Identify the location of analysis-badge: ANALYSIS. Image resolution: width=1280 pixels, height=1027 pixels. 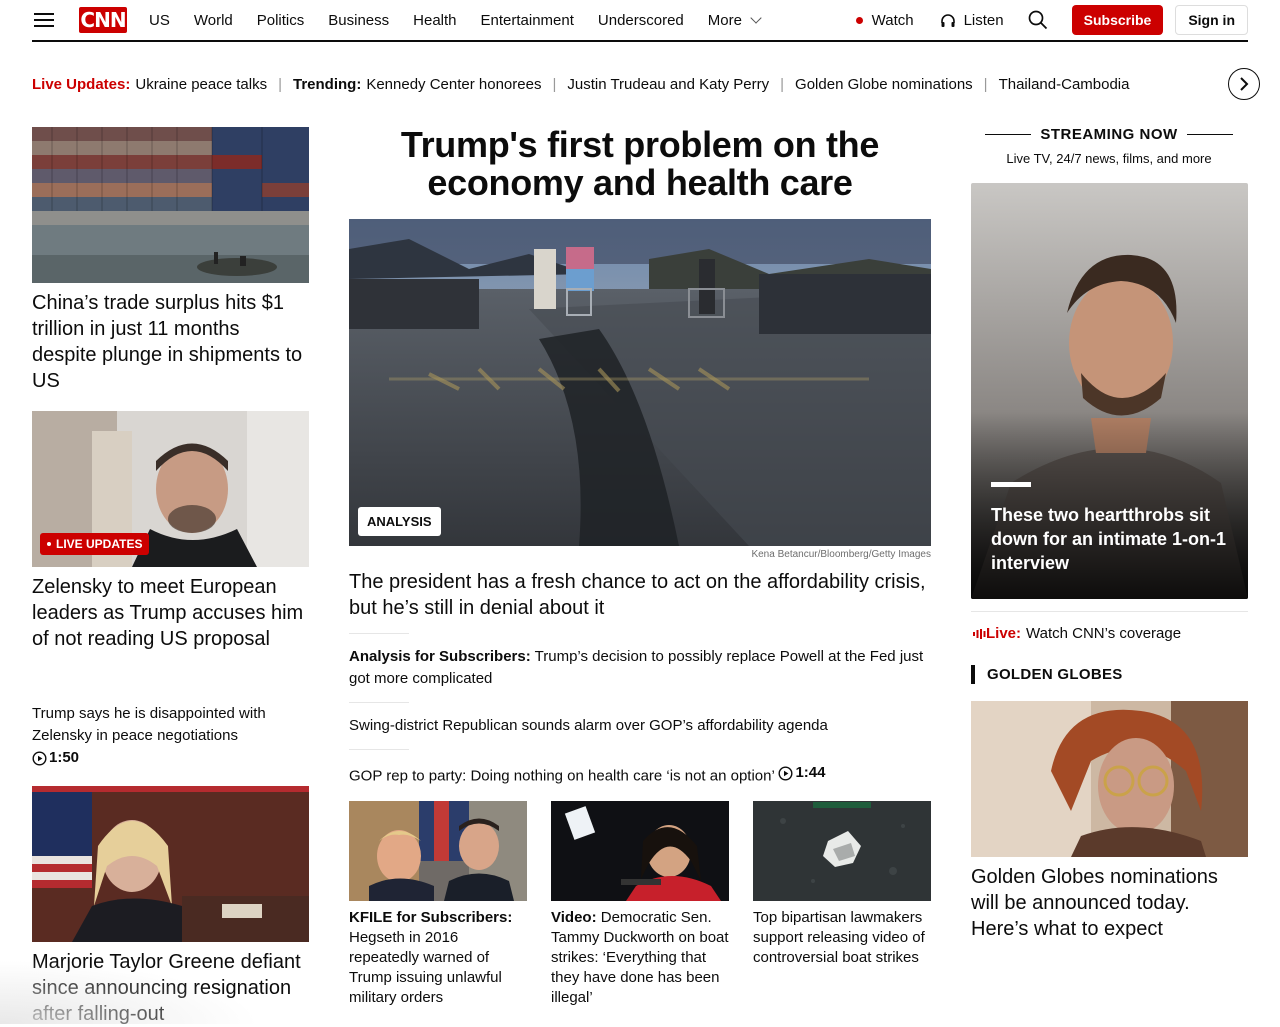
(399, 521).